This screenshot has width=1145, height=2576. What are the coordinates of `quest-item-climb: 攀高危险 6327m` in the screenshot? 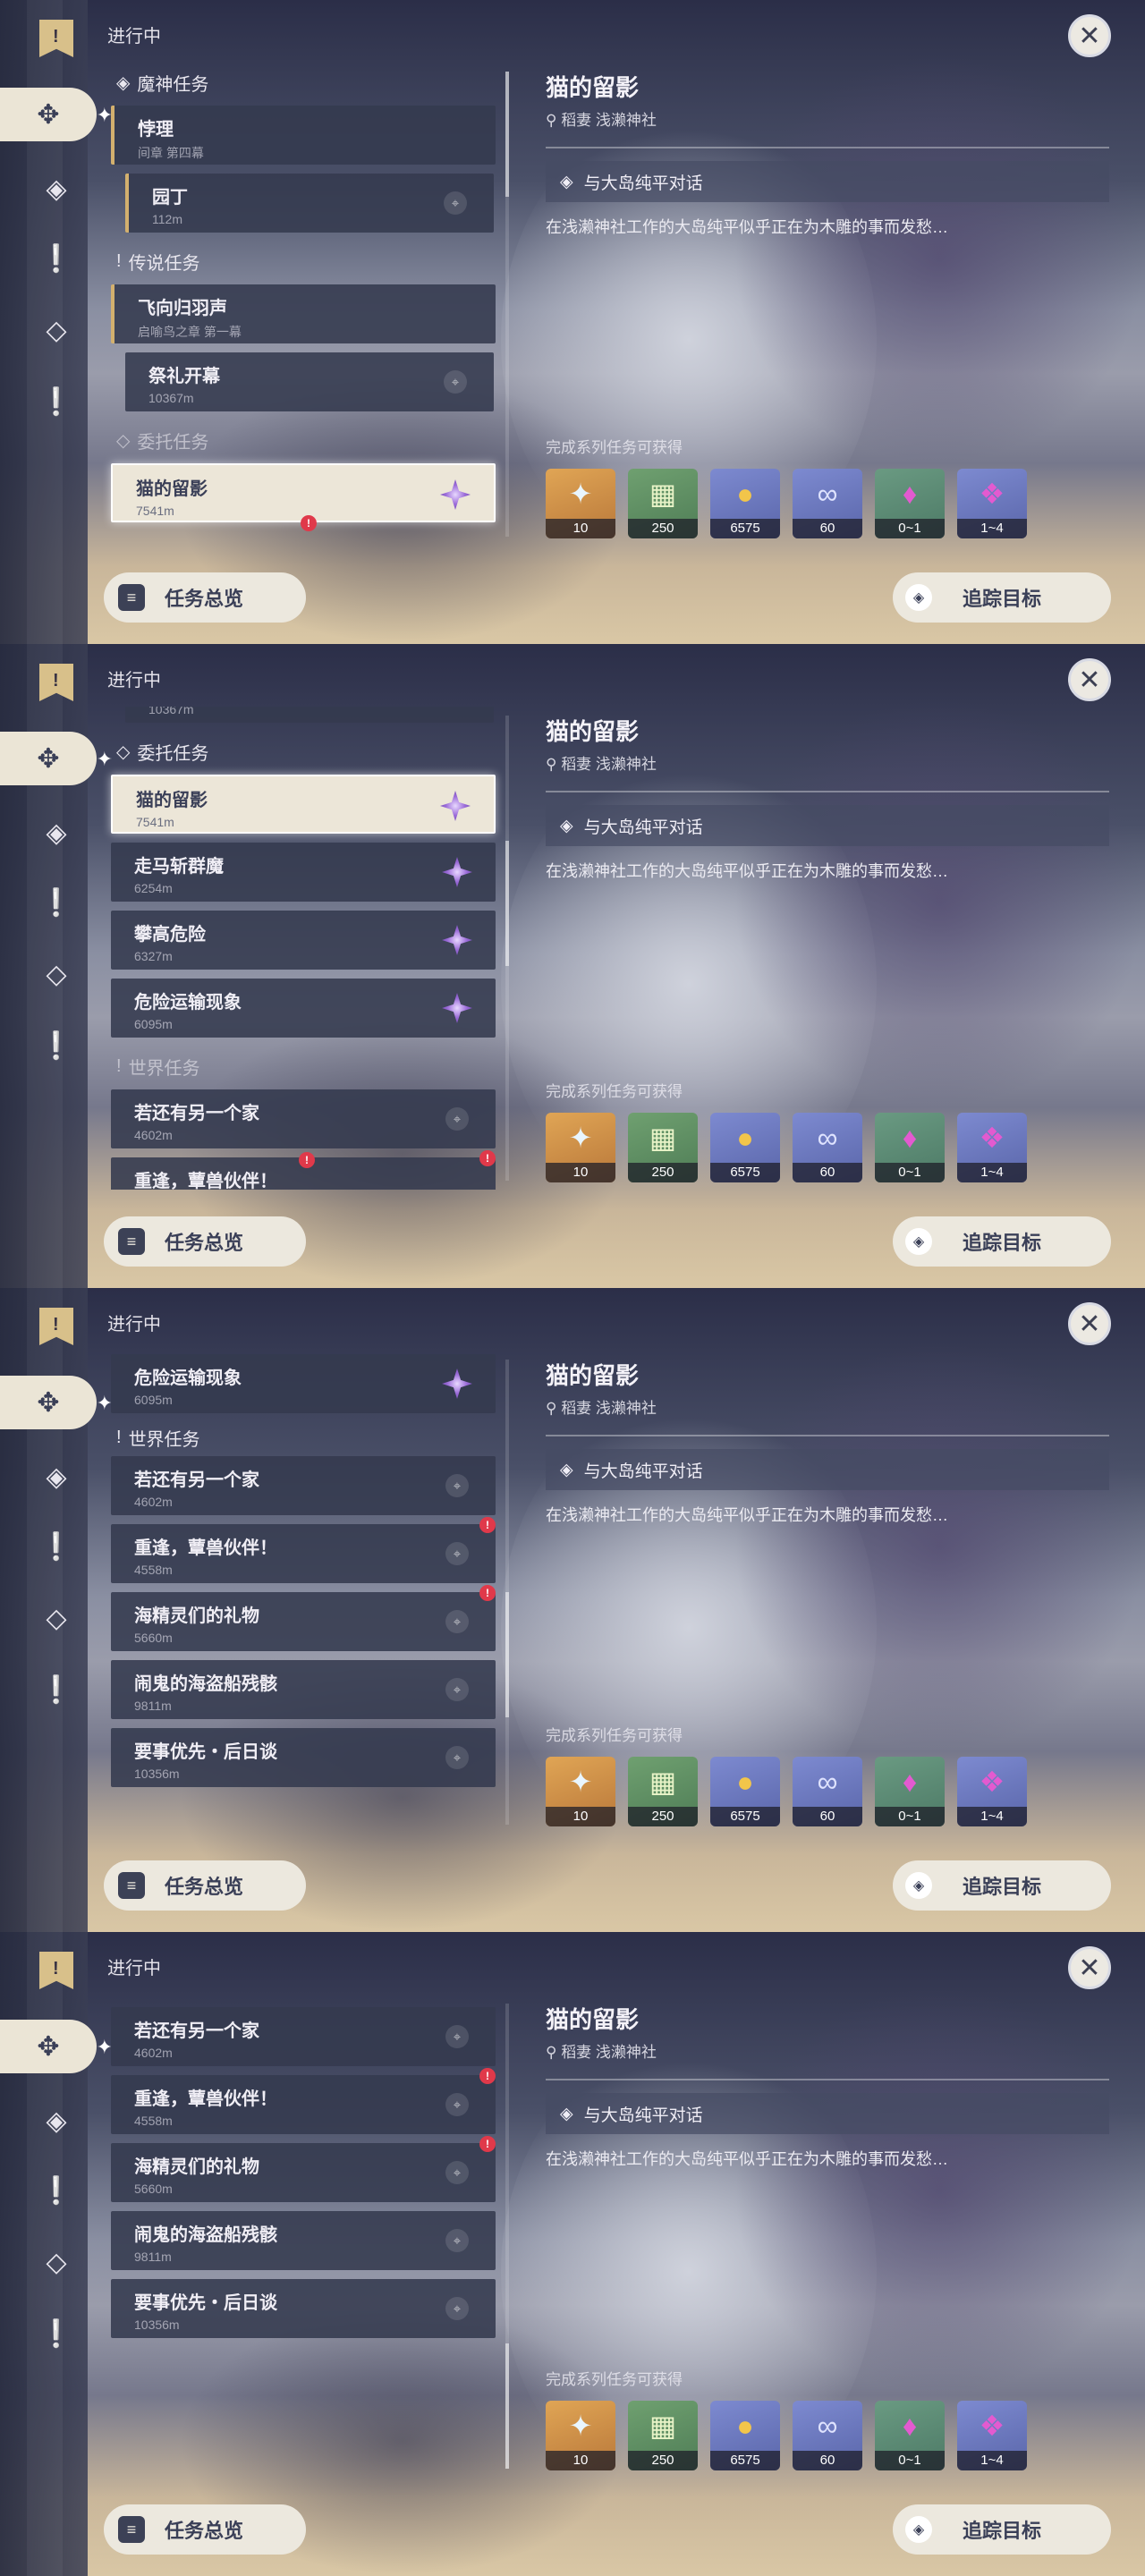 It's located at (303, 940).